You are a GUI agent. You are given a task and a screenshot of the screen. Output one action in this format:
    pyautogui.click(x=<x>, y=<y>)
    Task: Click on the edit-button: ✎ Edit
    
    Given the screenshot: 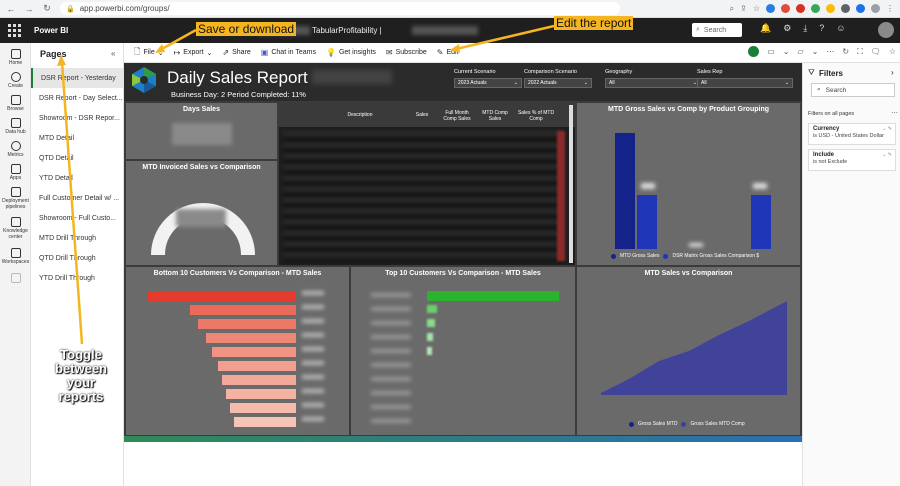 What is the action you would take?
    pyautogui.click(x=448, y=52)
    